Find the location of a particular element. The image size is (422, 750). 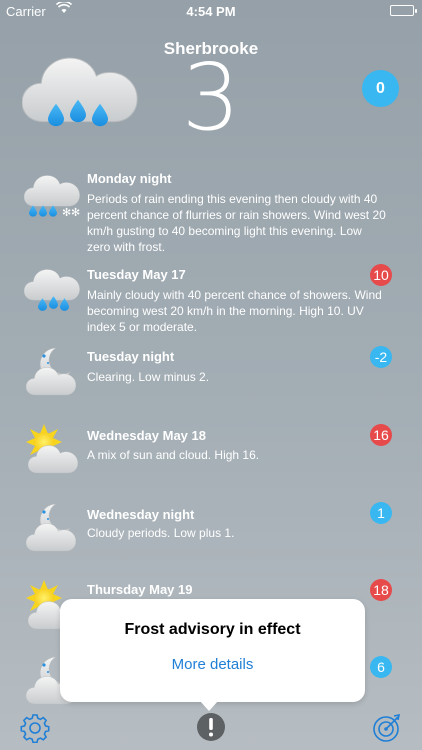

bottom-toolbar is located at coordinates (211, 727).